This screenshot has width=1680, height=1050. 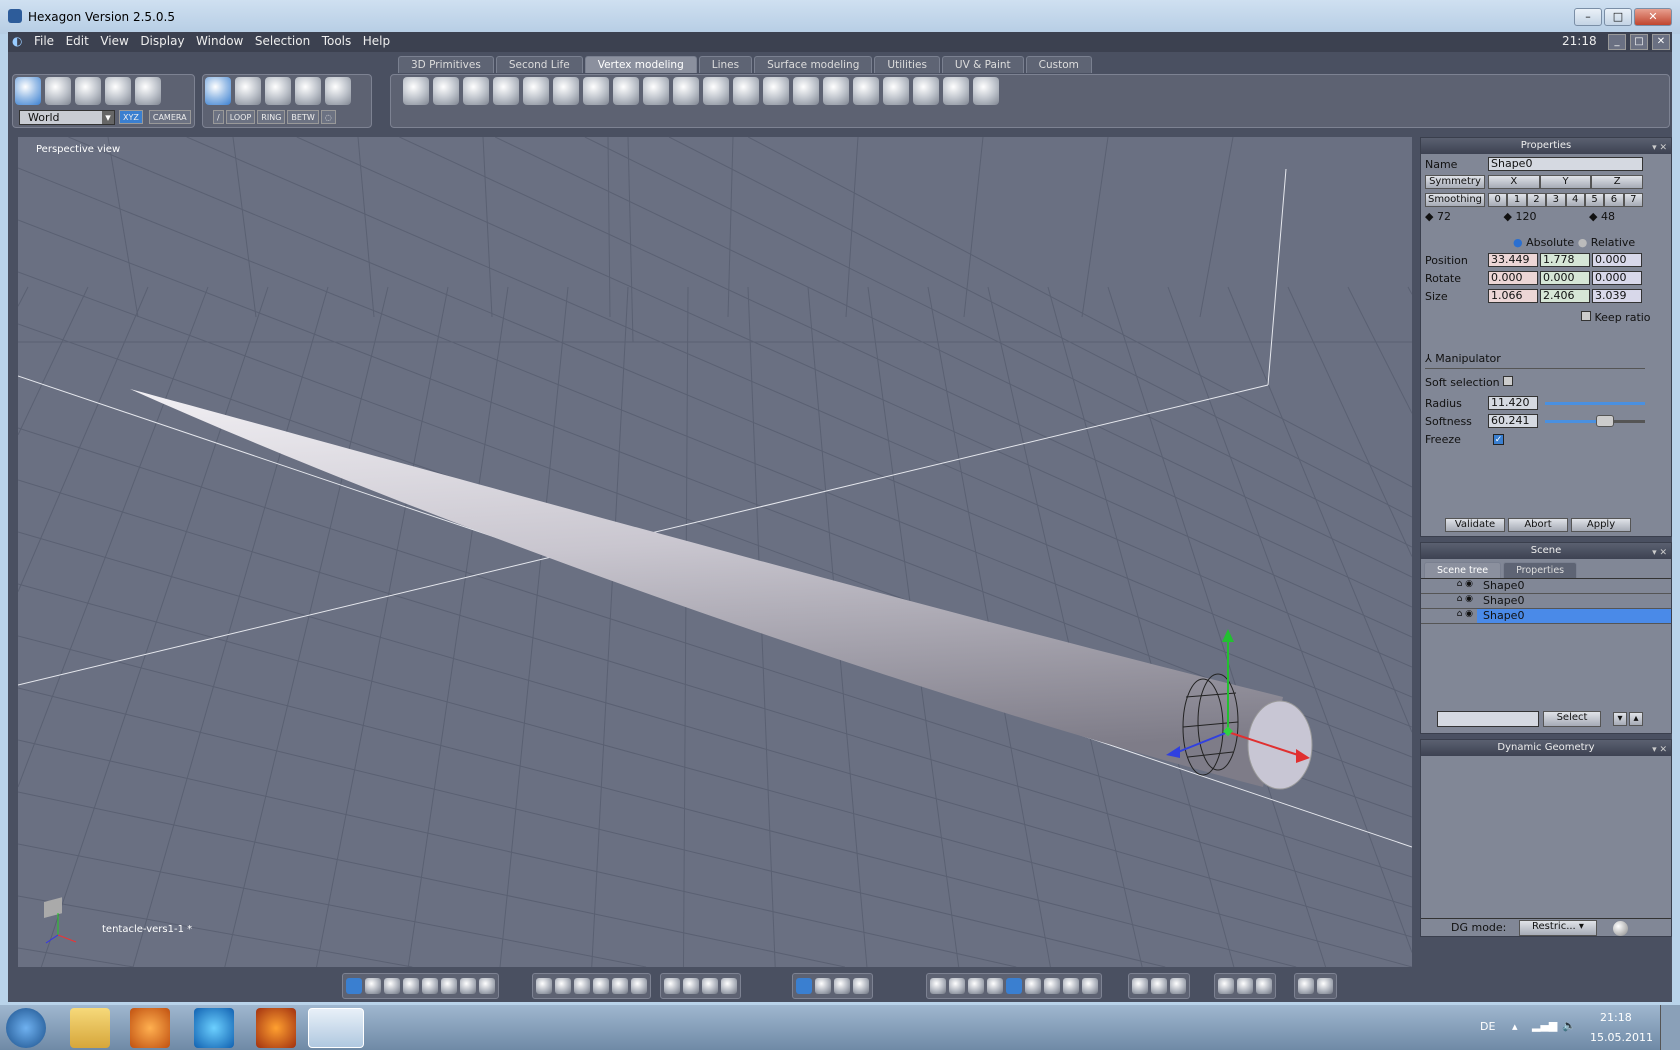 I want to click on menu-tools: Tools, so click(x=337, y=41).